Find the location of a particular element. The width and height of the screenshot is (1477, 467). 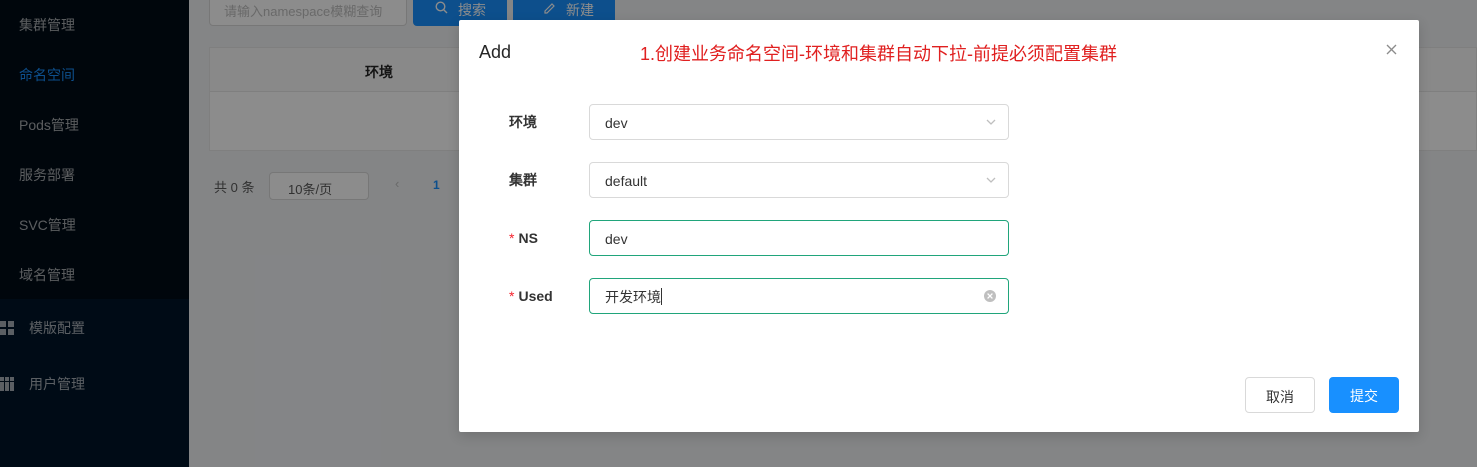

ns-input-value: dev is located at coordinates (616, 239).